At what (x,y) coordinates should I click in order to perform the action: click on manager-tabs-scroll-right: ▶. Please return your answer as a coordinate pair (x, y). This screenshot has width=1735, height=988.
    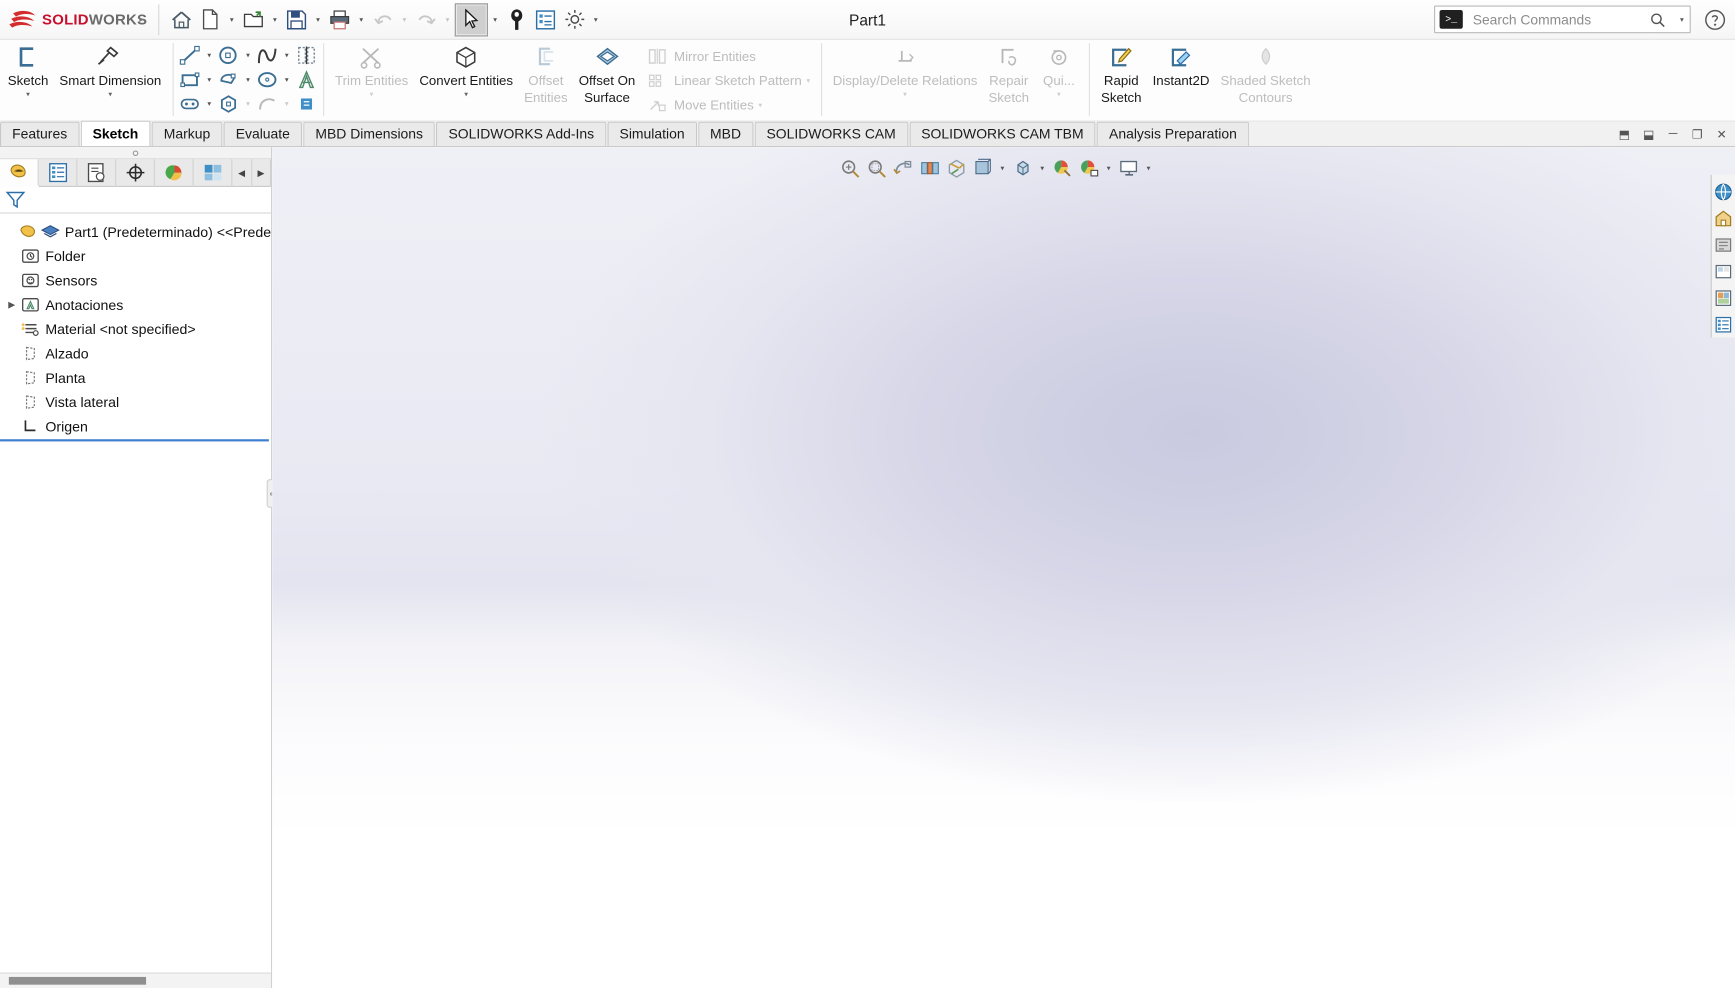
    Looking at the image, I should click on (262, 172).